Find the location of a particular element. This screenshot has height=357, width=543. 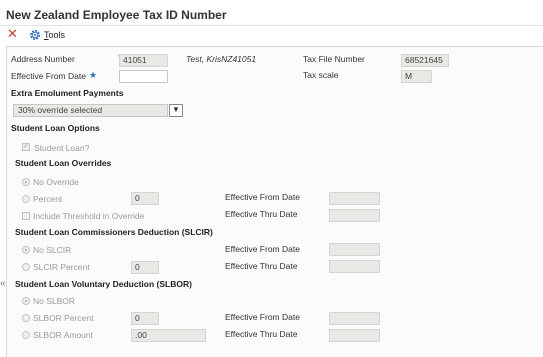

star-icon: ★ is located at coordinates (93, 75).